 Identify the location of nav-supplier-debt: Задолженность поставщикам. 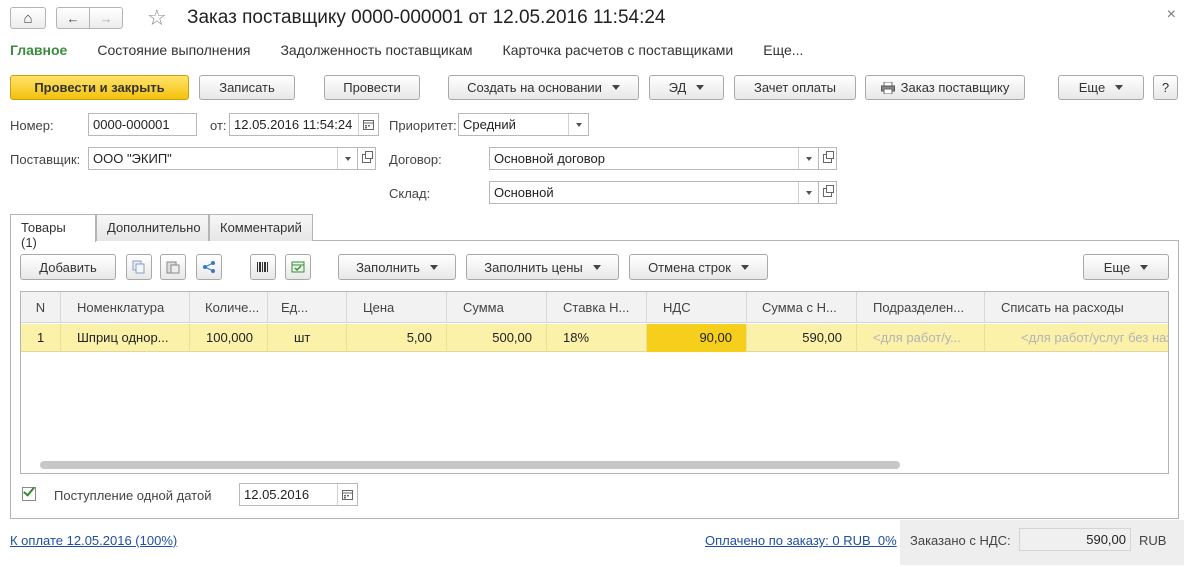
(376, 50).